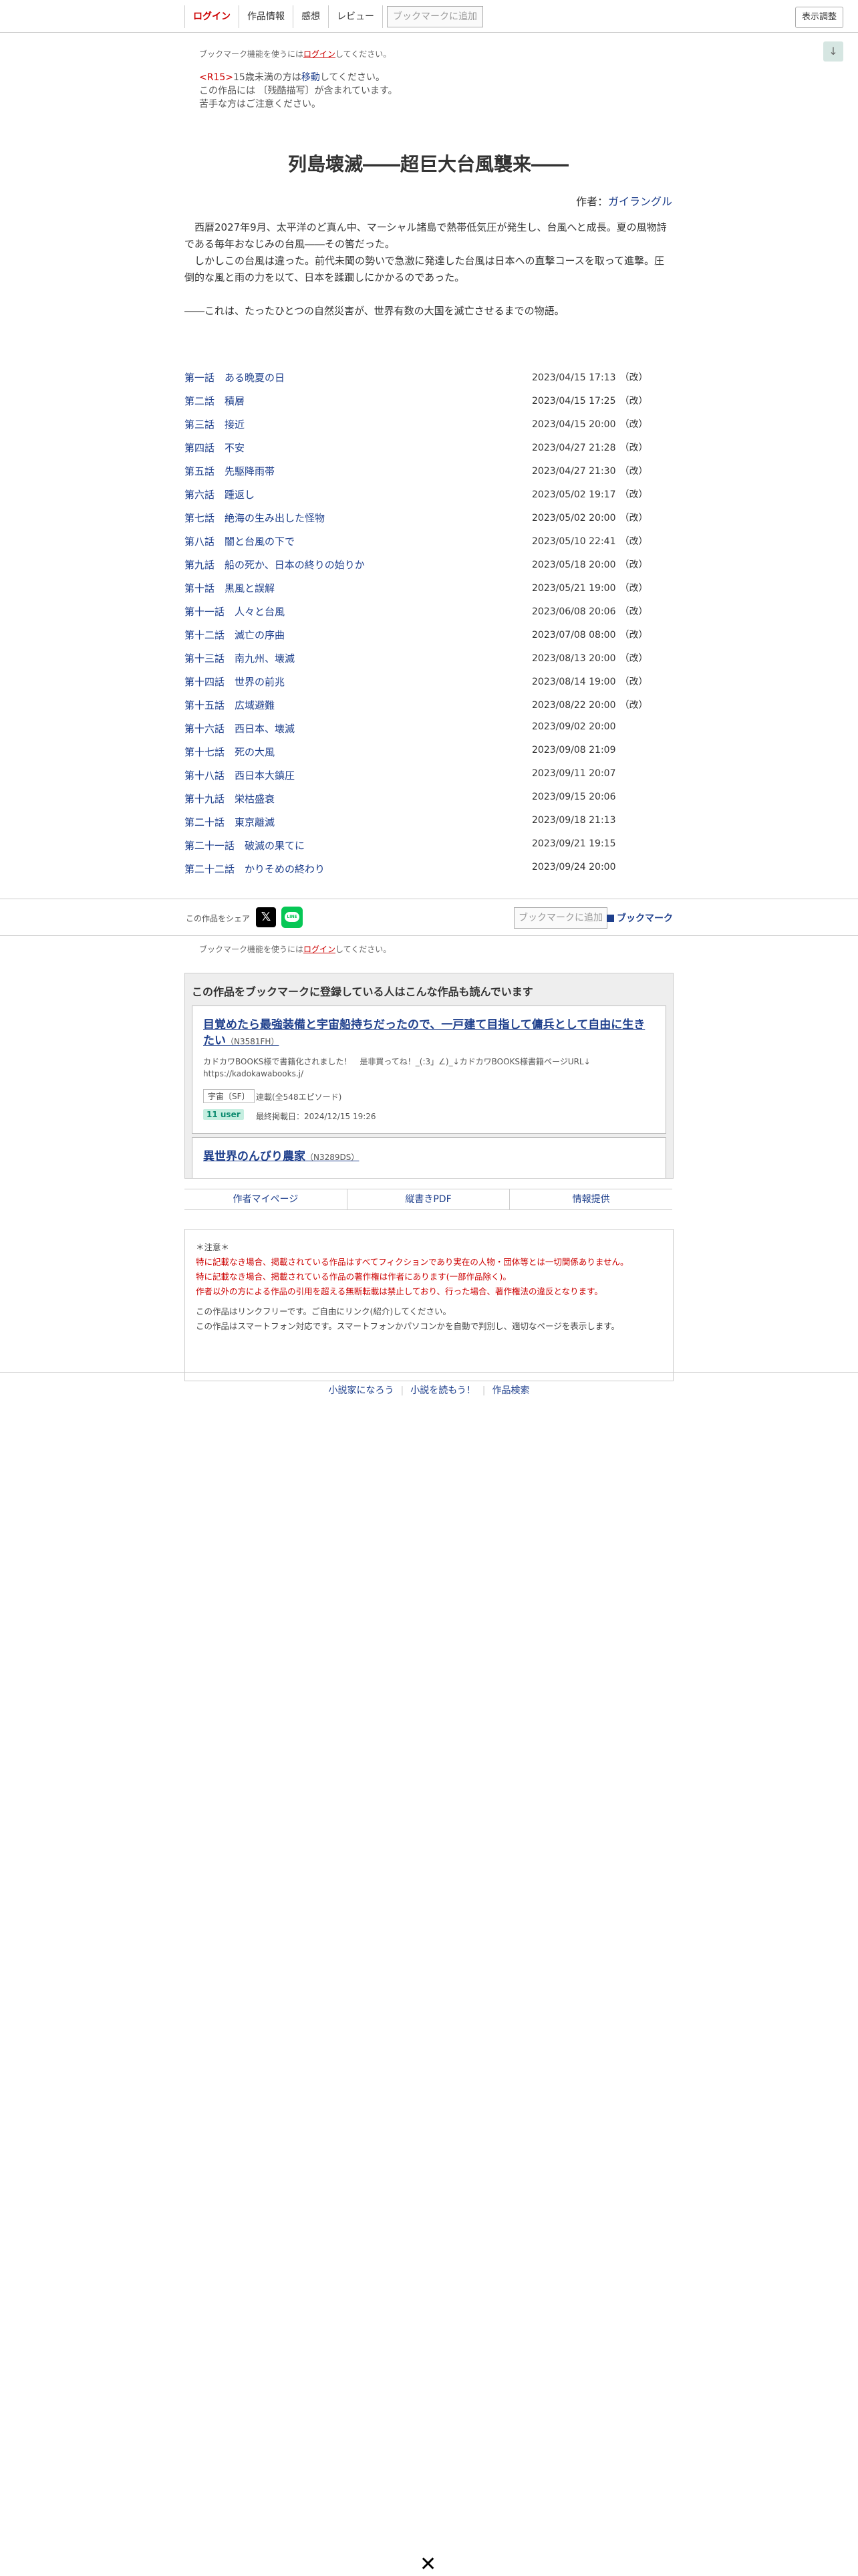 The height and width of the screenshot is (2576, 858). Describe the element at coordinates (360, 1390) in the screenshot. I see `footer-link-narou: 小説家になろう` at that location.